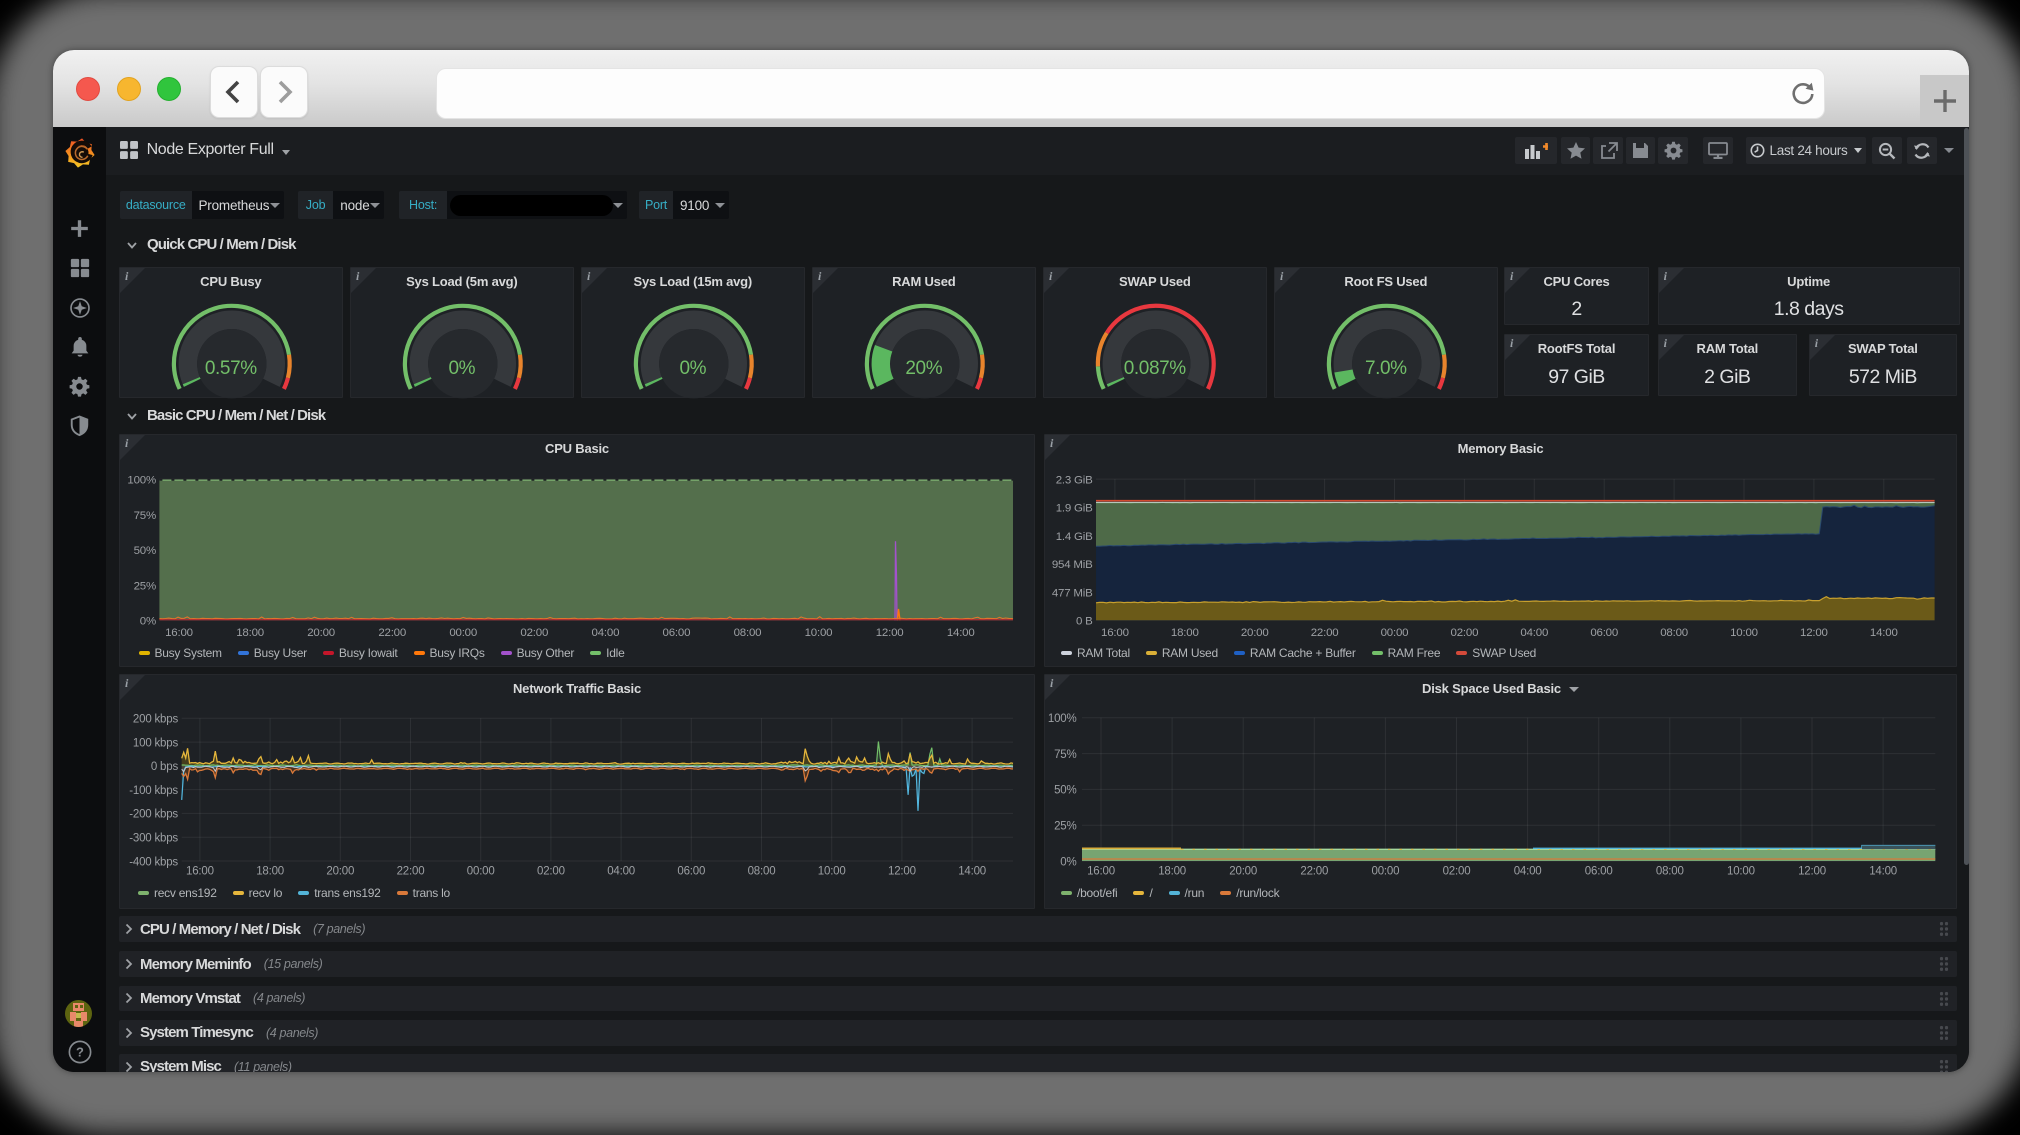 The height and width of the screenshot is (1135, 2020). What do you see at coordinates (1074, 480) in the screenshot?
I see `svg-text: 2.3 GiB` at bounding box center [1074, 480].